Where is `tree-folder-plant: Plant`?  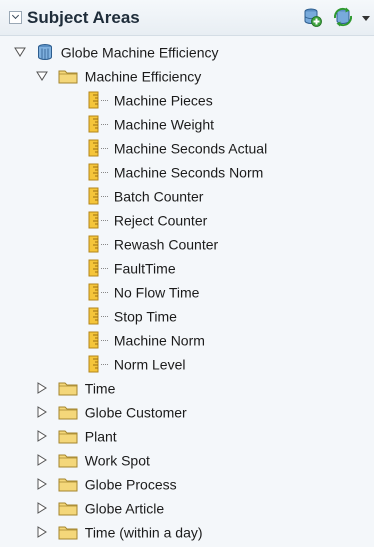
tree-folder-plant: Plant is located at coordinates (76, 435).